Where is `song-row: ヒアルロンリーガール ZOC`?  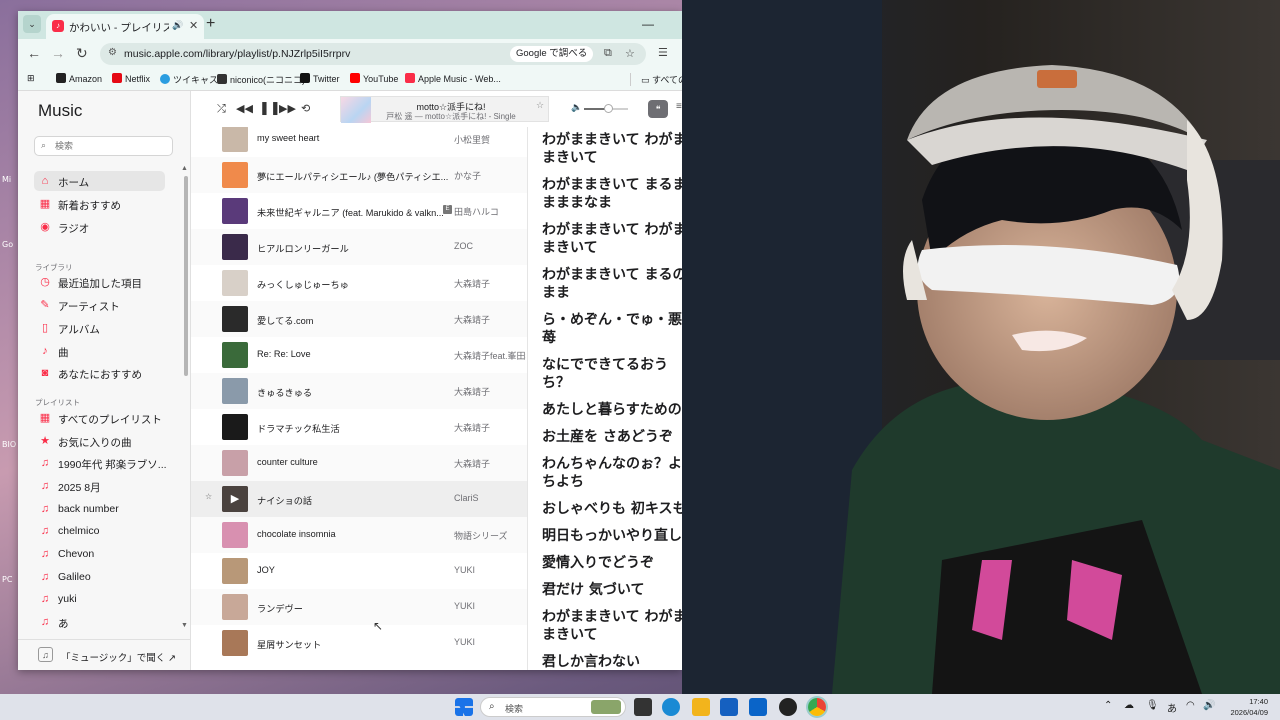
song-row: ヒアルロンリーガール ZOC is located at coordinates (359, 247).